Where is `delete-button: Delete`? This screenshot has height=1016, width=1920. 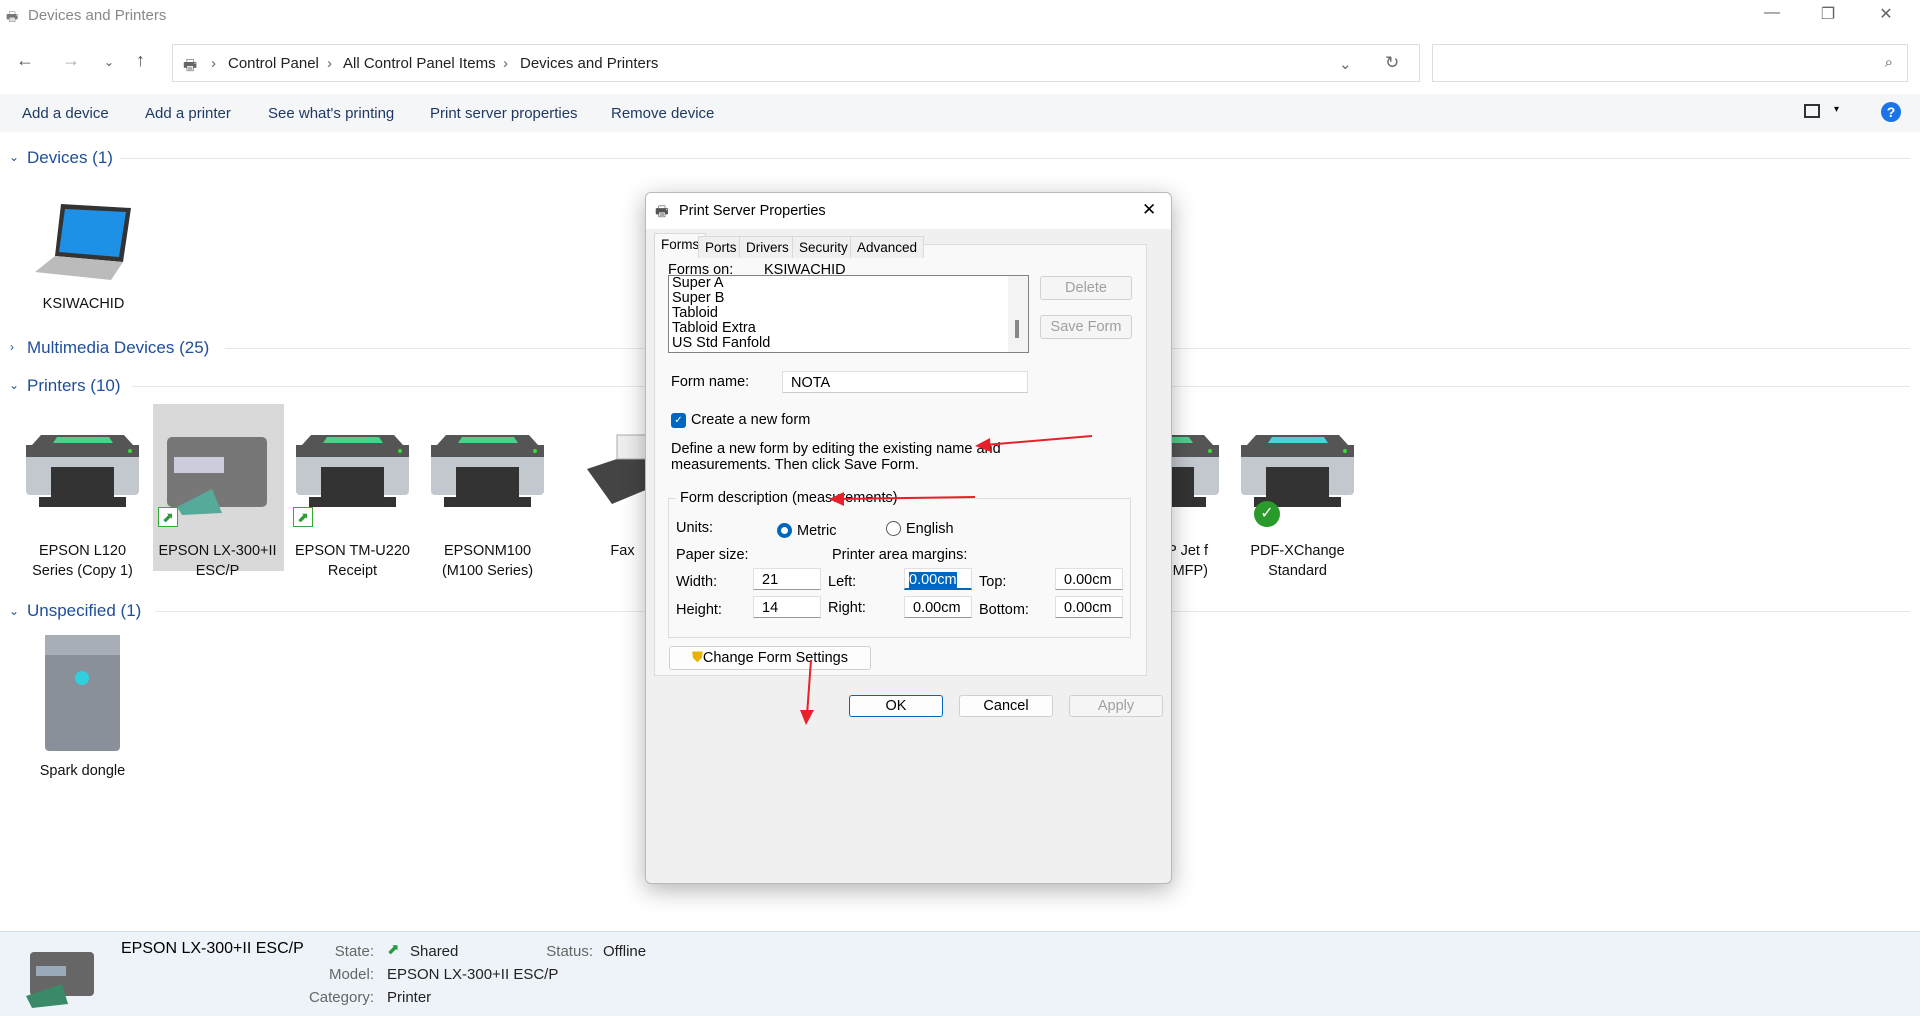
delete-button: Delete is located at coordinates (1086, 288).